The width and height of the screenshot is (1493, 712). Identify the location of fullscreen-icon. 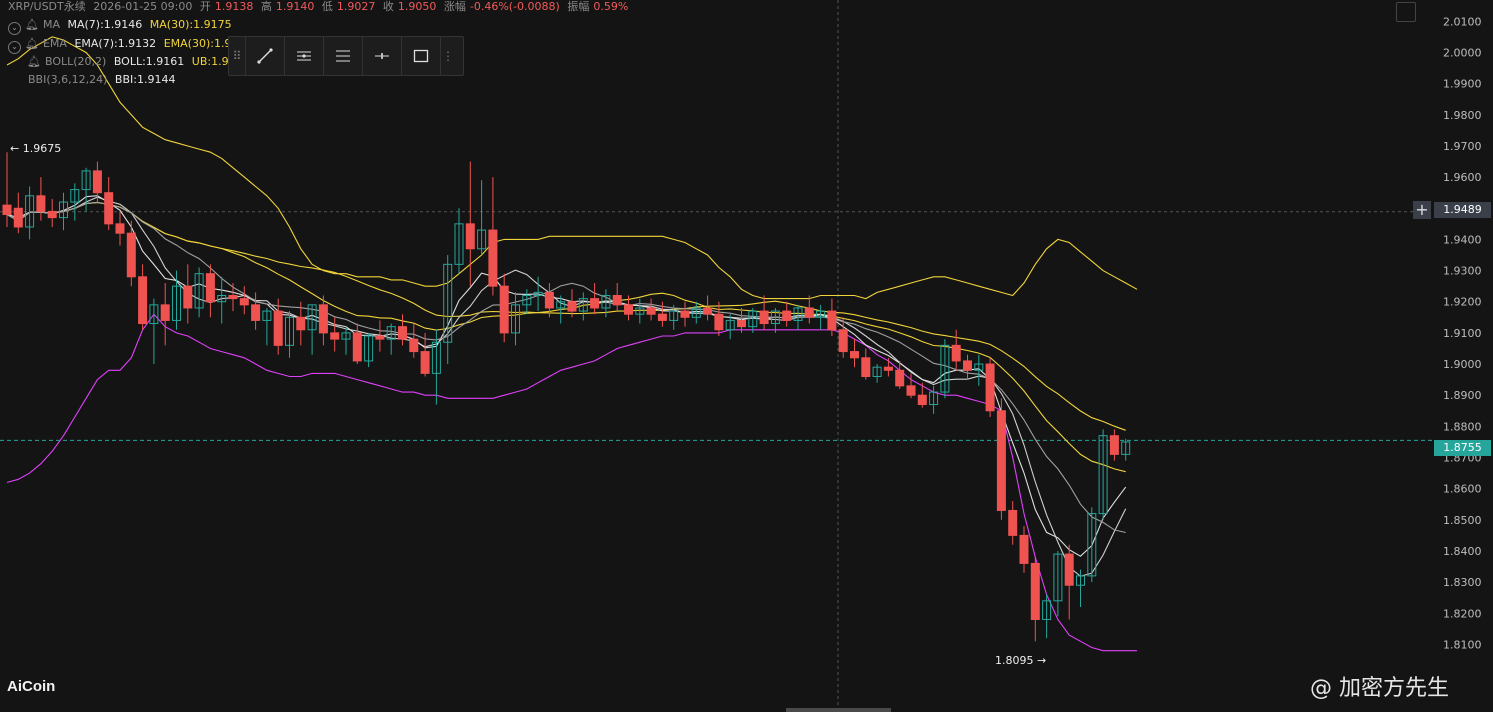
(1406, 12).